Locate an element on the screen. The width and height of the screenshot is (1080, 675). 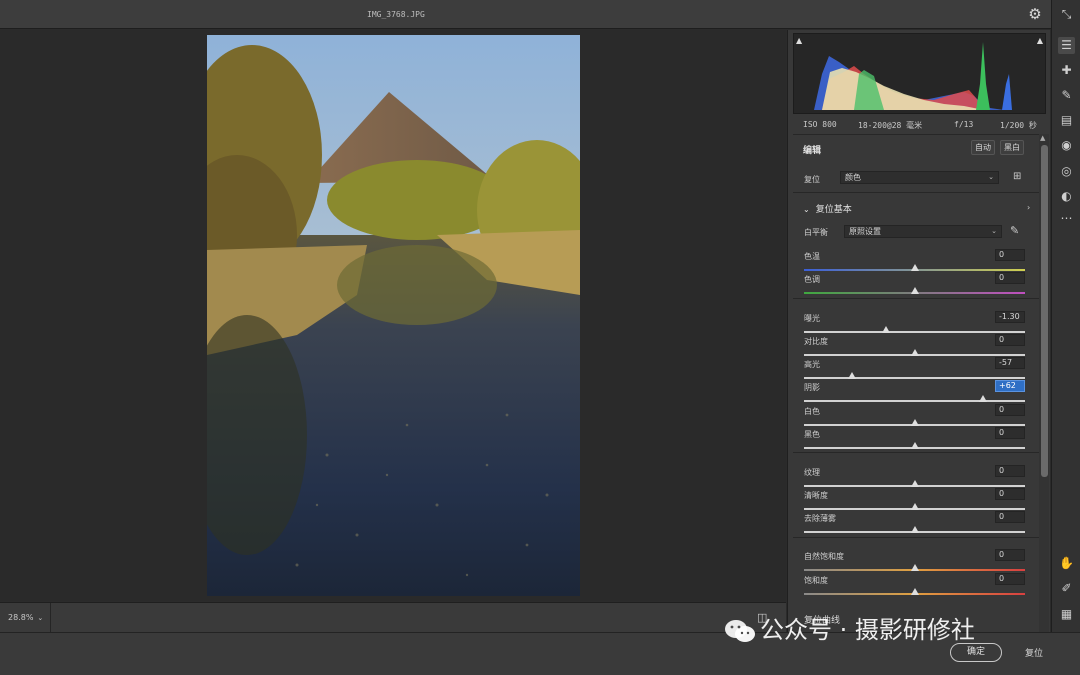
wechat-icon is located at coordinates (740, 631).